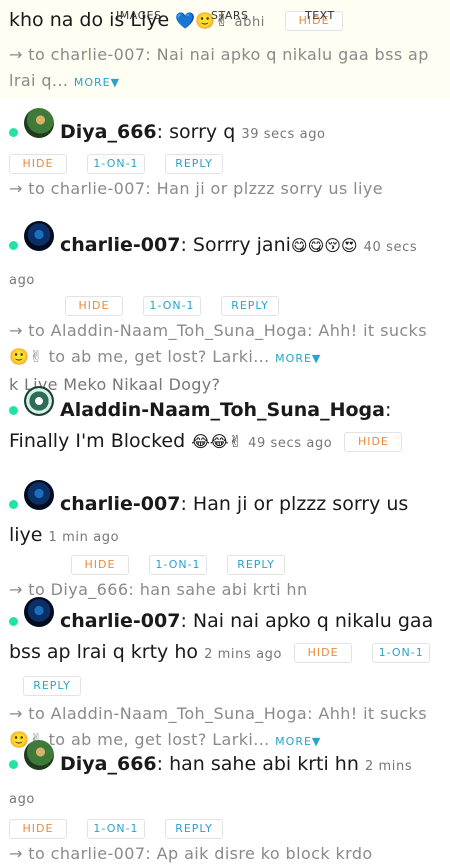 This screenshot has height=867, width=450. Describe the element at coordinates (222, 410) in the screenshot. I see `username: Aladdin-Naam_Toh_Suna_Hoga` at that location.